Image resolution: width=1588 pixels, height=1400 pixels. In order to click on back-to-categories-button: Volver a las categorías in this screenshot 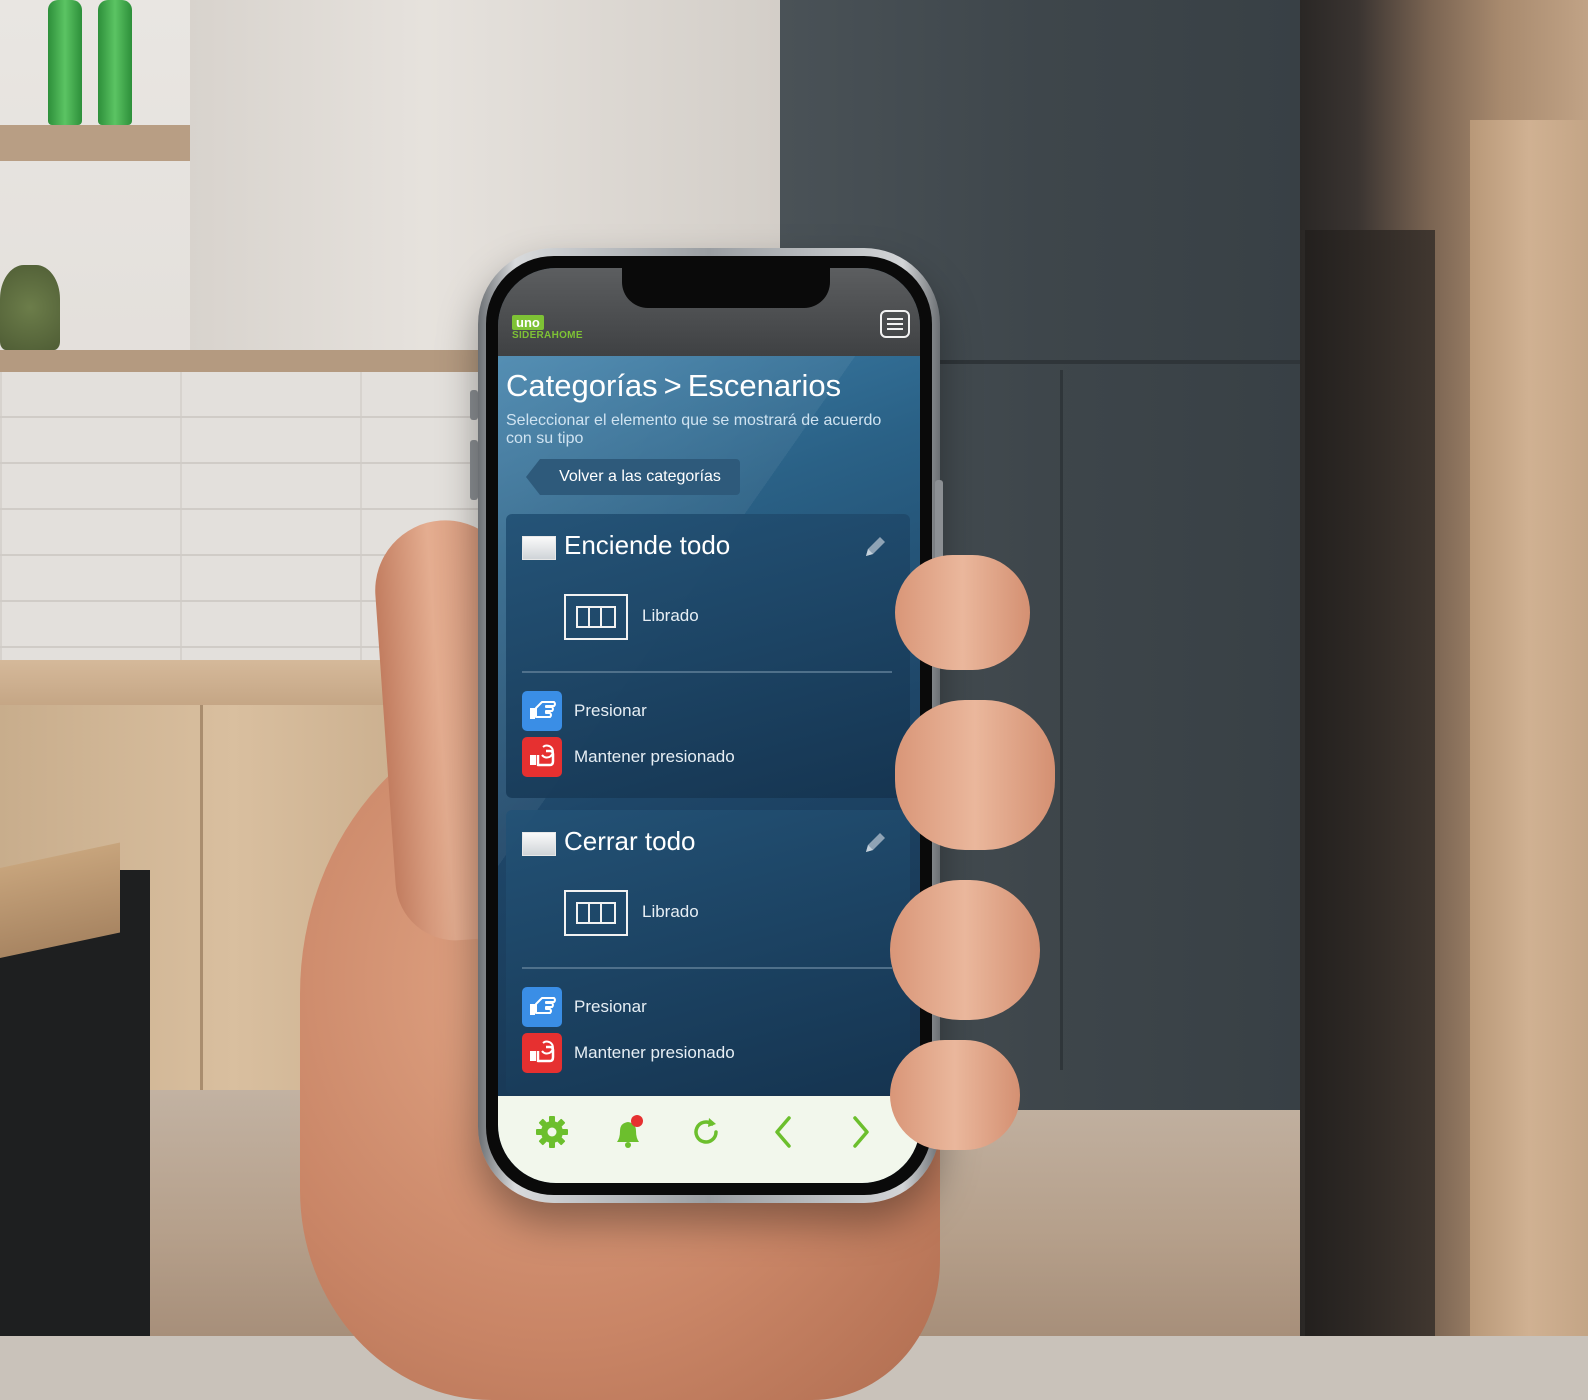, I will do `click(633, 477)`.